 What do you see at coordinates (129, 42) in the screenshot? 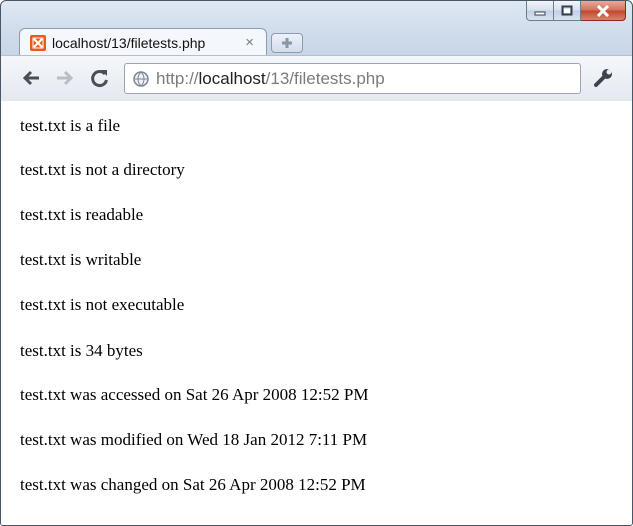
I see `tab-title: localhost/13/filetests.php` at bounding box center [129, 42].